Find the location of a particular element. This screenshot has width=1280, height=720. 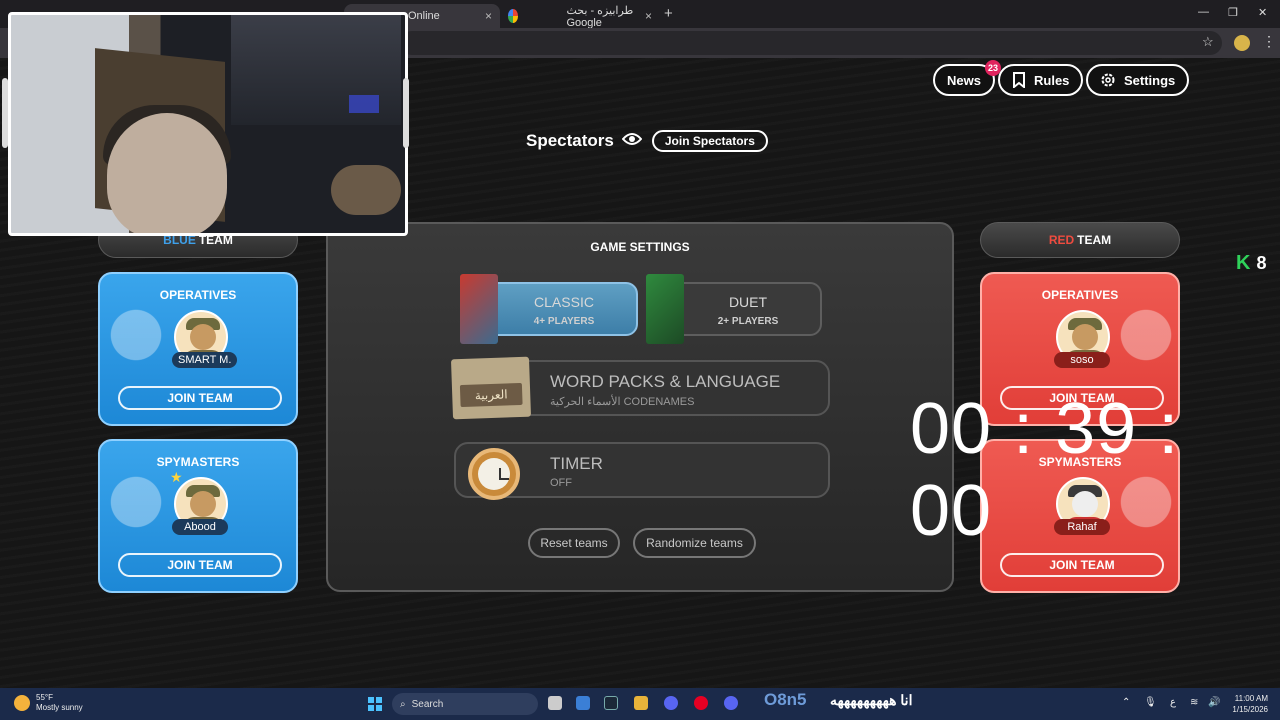

google-icon is located at coordinates (513, 16).